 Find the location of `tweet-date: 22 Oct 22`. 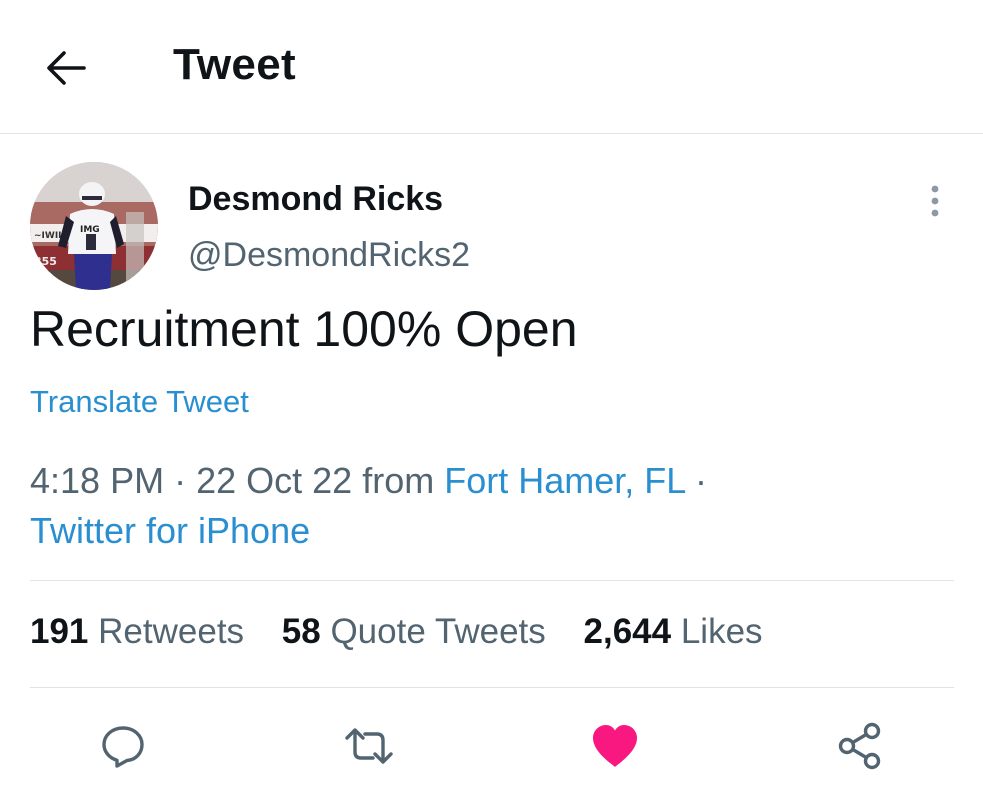

tweet-date: 22 Oct 22 is located at coordinates (274, 480).